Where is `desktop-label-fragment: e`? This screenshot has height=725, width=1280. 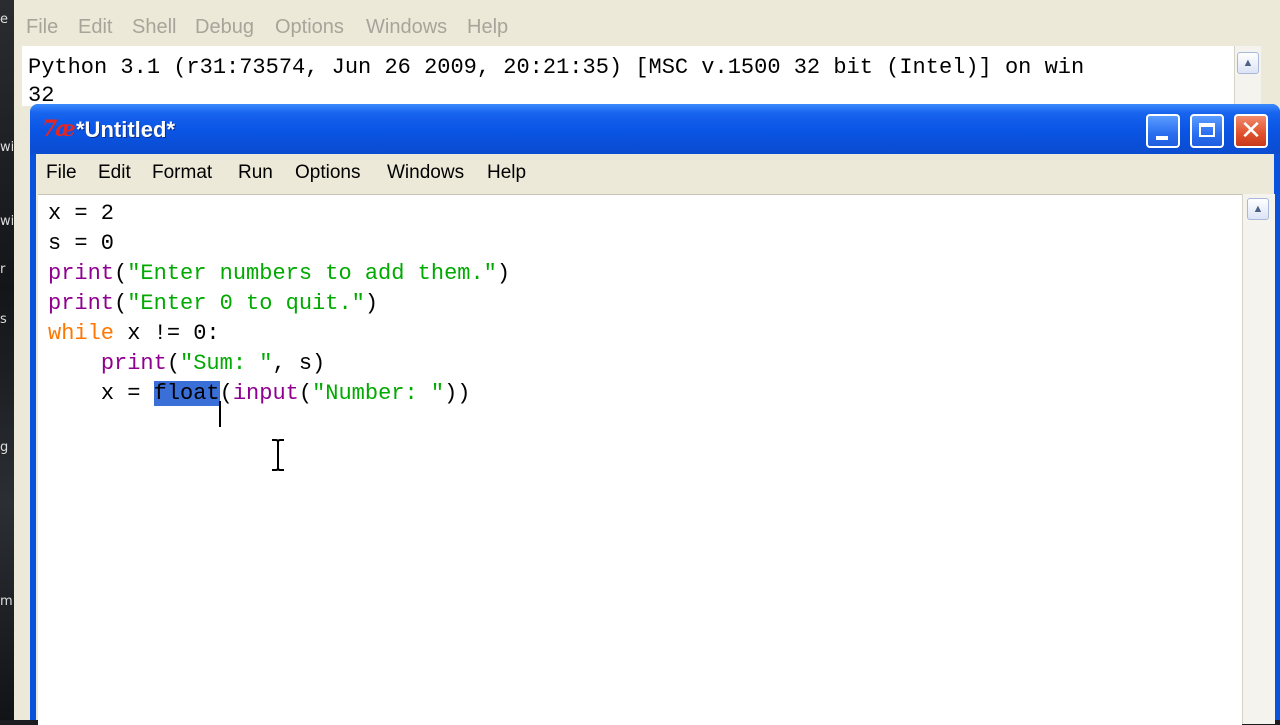 desktop-label-fragment: e is located at coordinates (4, 19).